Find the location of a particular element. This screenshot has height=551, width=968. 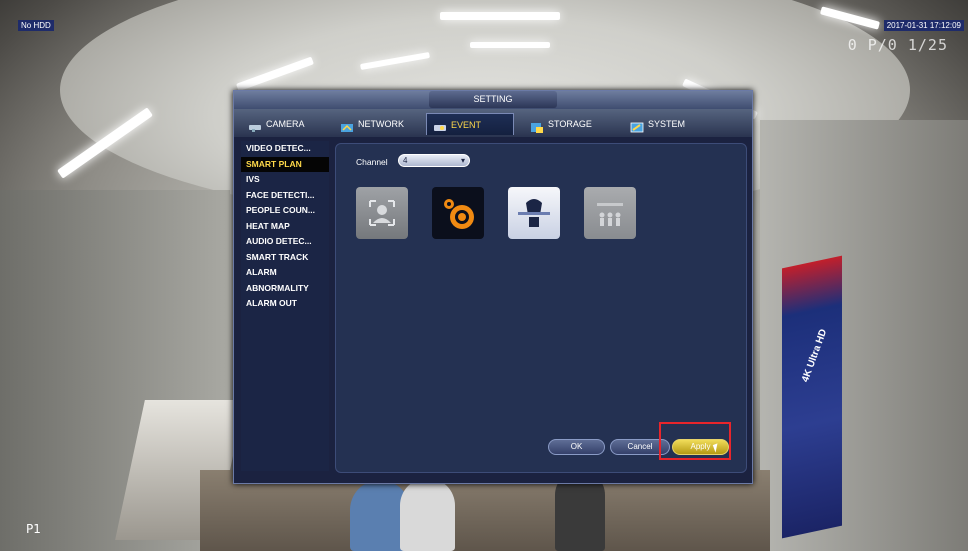

face-detection-icon is located at coordinates (382, 213).